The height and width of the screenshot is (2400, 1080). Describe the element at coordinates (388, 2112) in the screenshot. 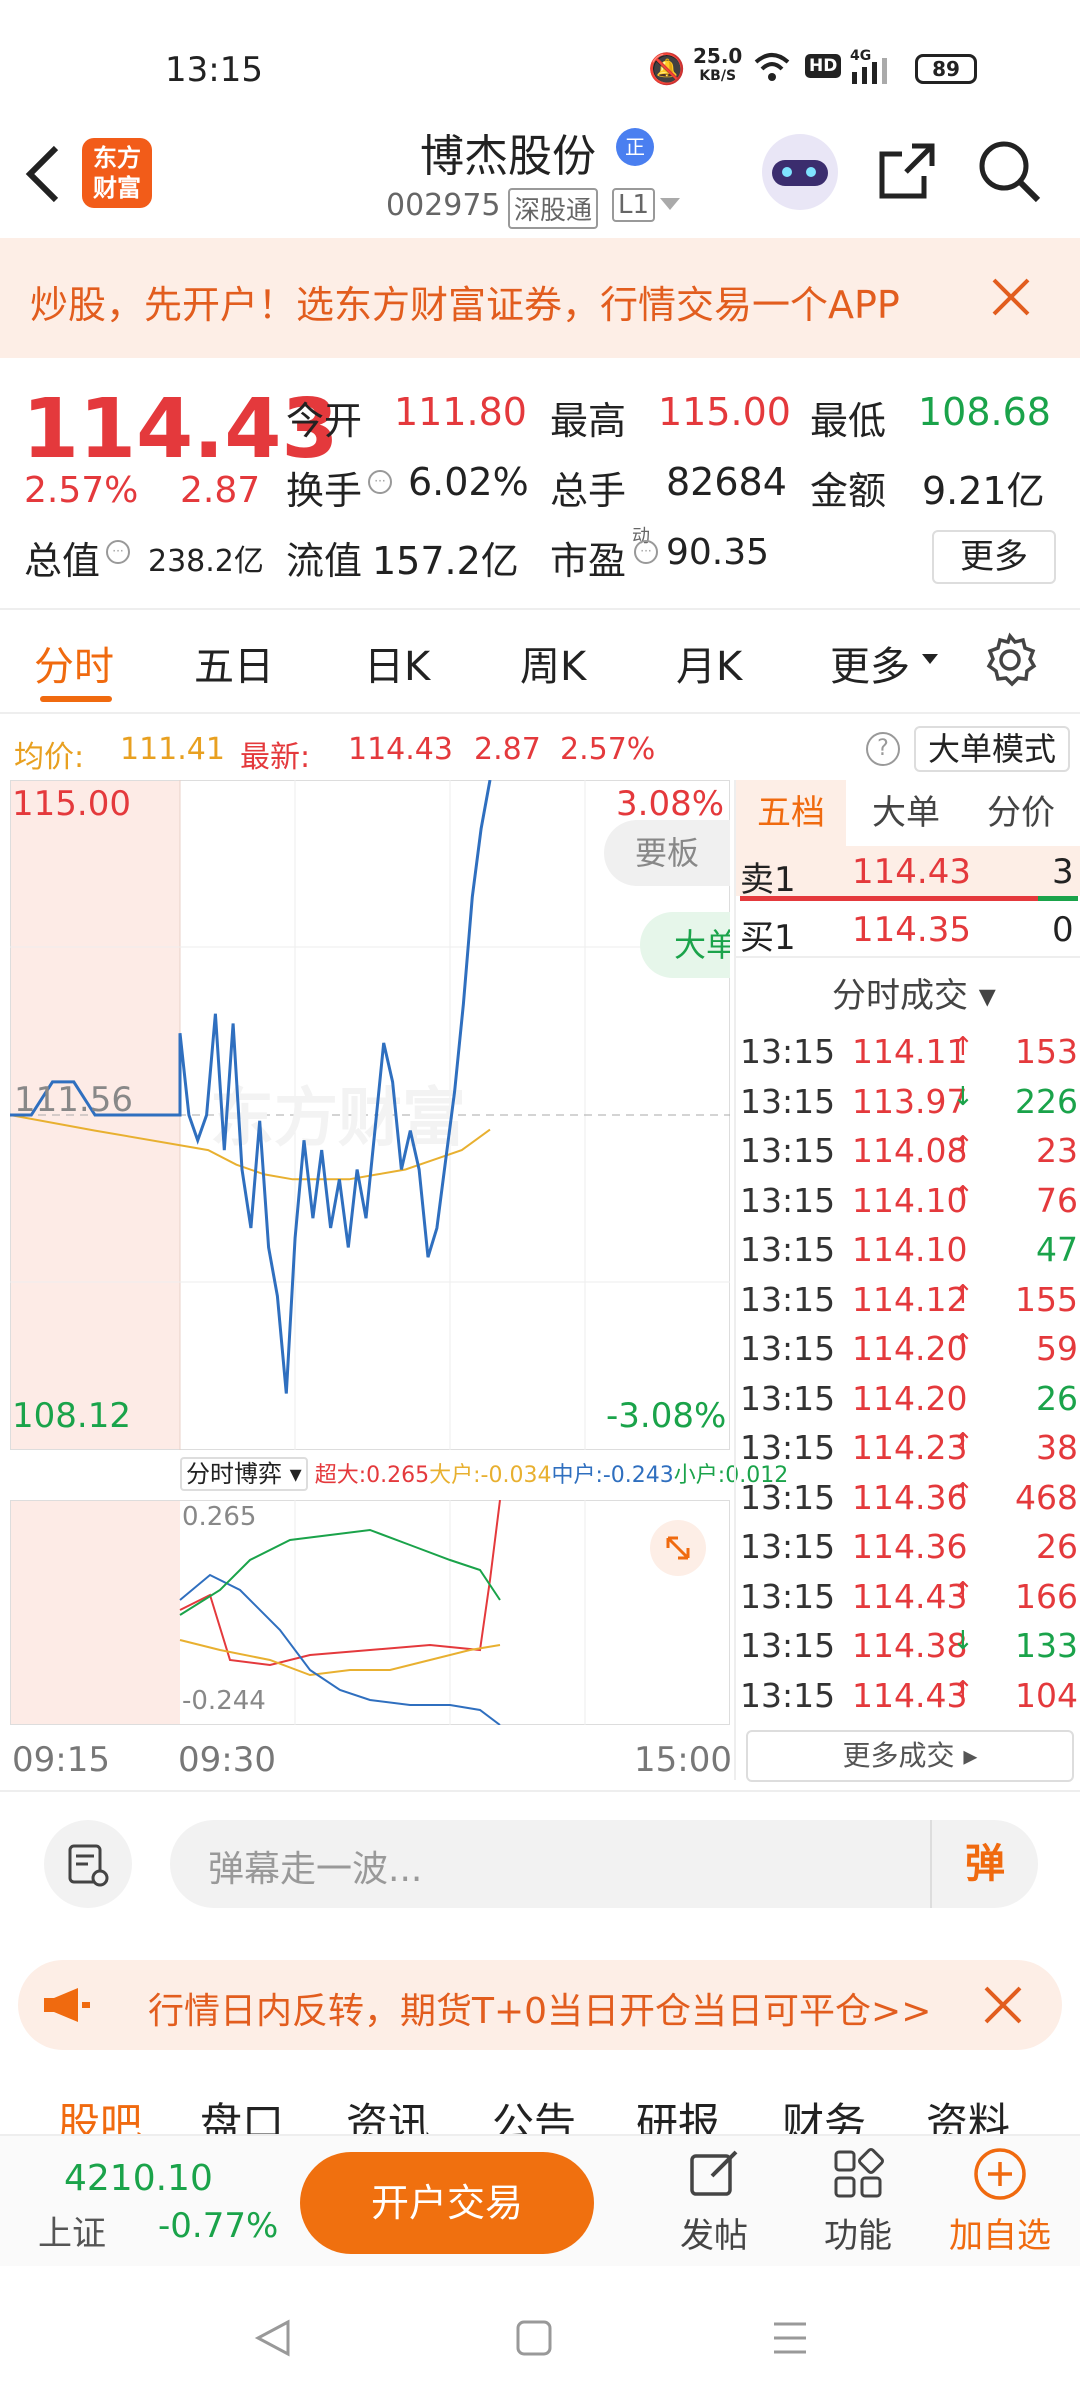

I see `tab-news: 资讯` at that location.